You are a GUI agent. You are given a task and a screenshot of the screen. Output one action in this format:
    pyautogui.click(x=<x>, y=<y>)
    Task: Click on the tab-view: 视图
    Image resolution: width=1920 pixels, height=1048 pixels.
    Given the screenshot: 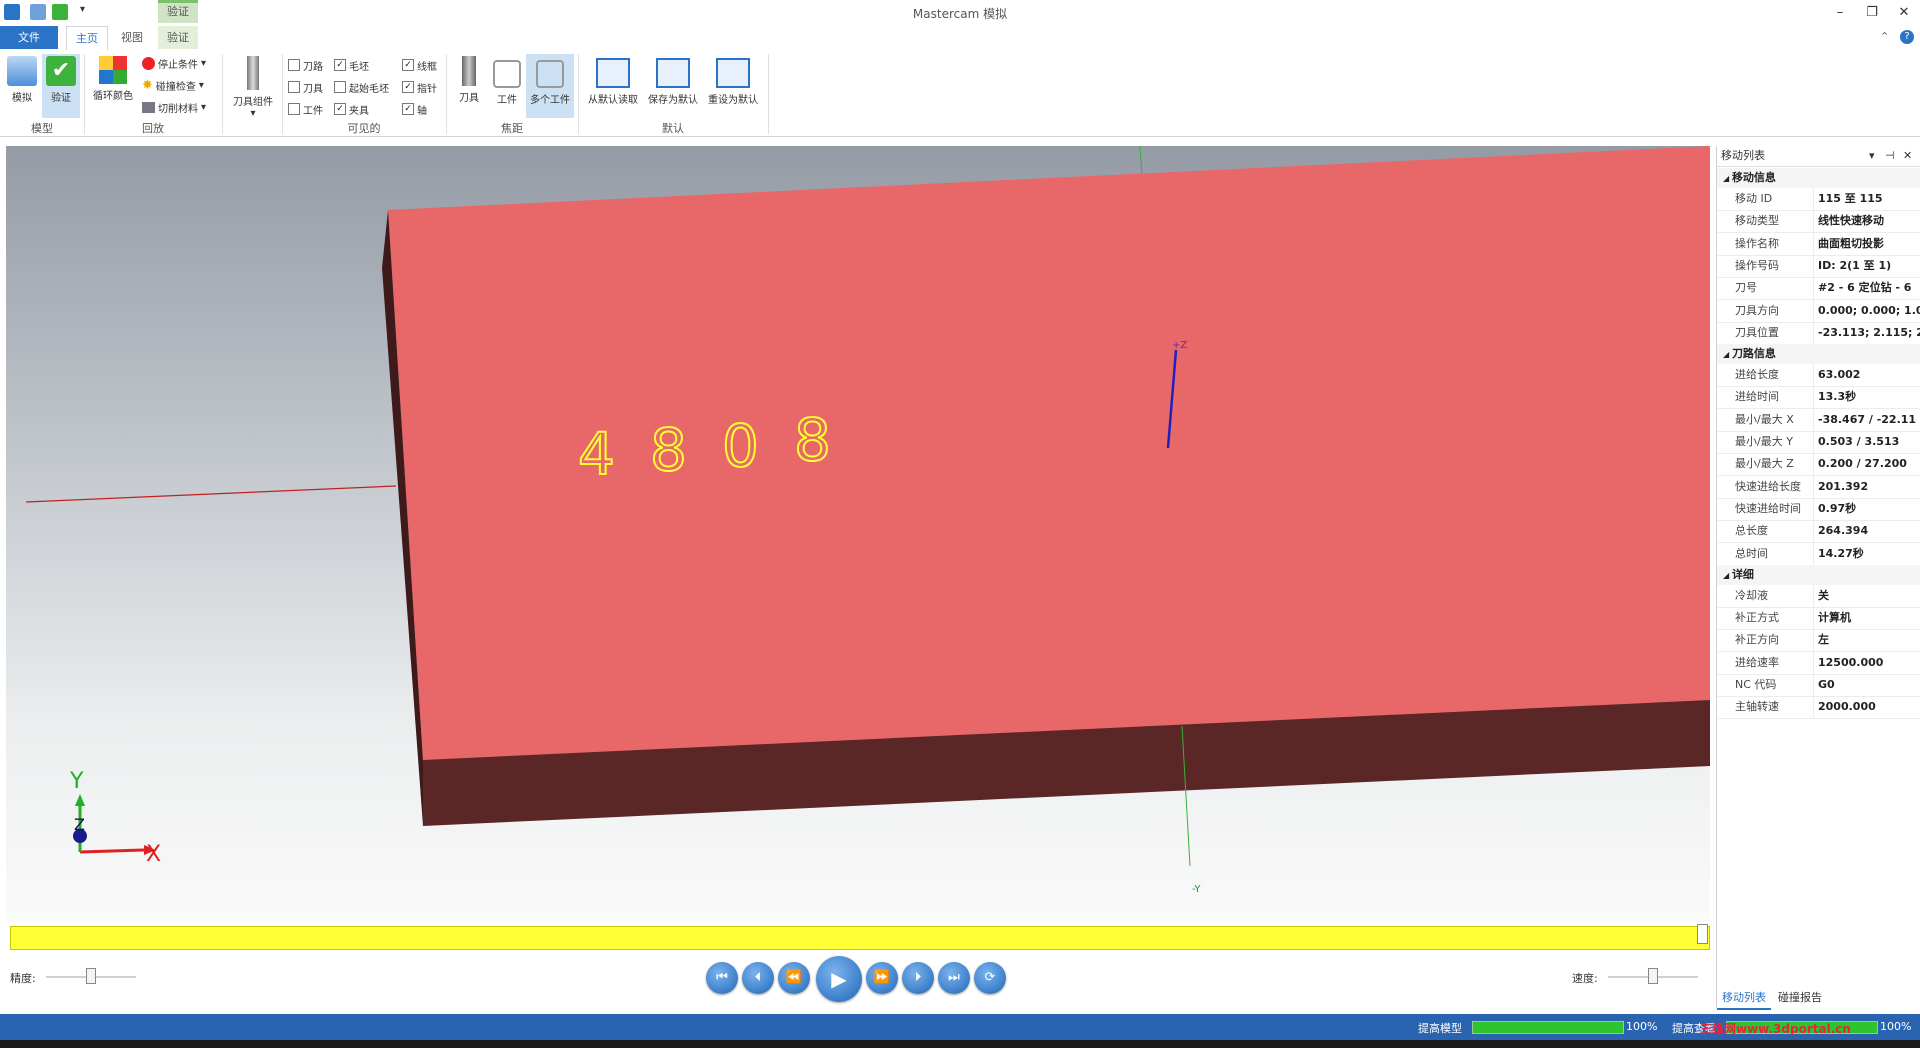 What is the action you would take?
    pyautogui.click(x=132, y=37)
    